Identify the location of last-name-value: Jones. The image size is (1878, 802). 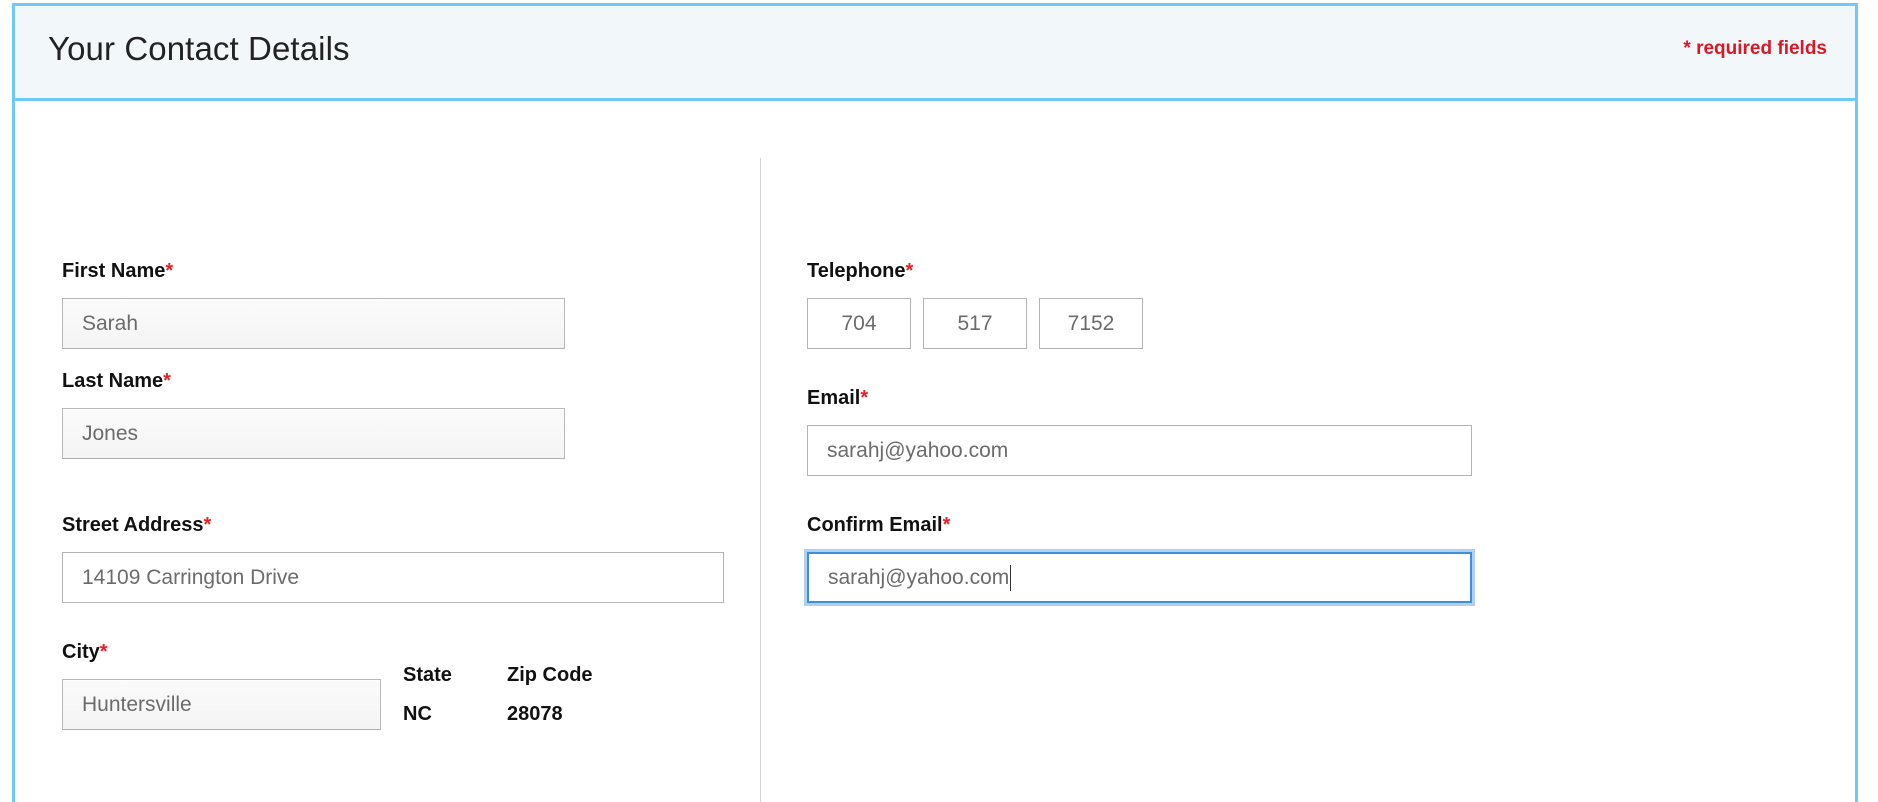
(110, 433).